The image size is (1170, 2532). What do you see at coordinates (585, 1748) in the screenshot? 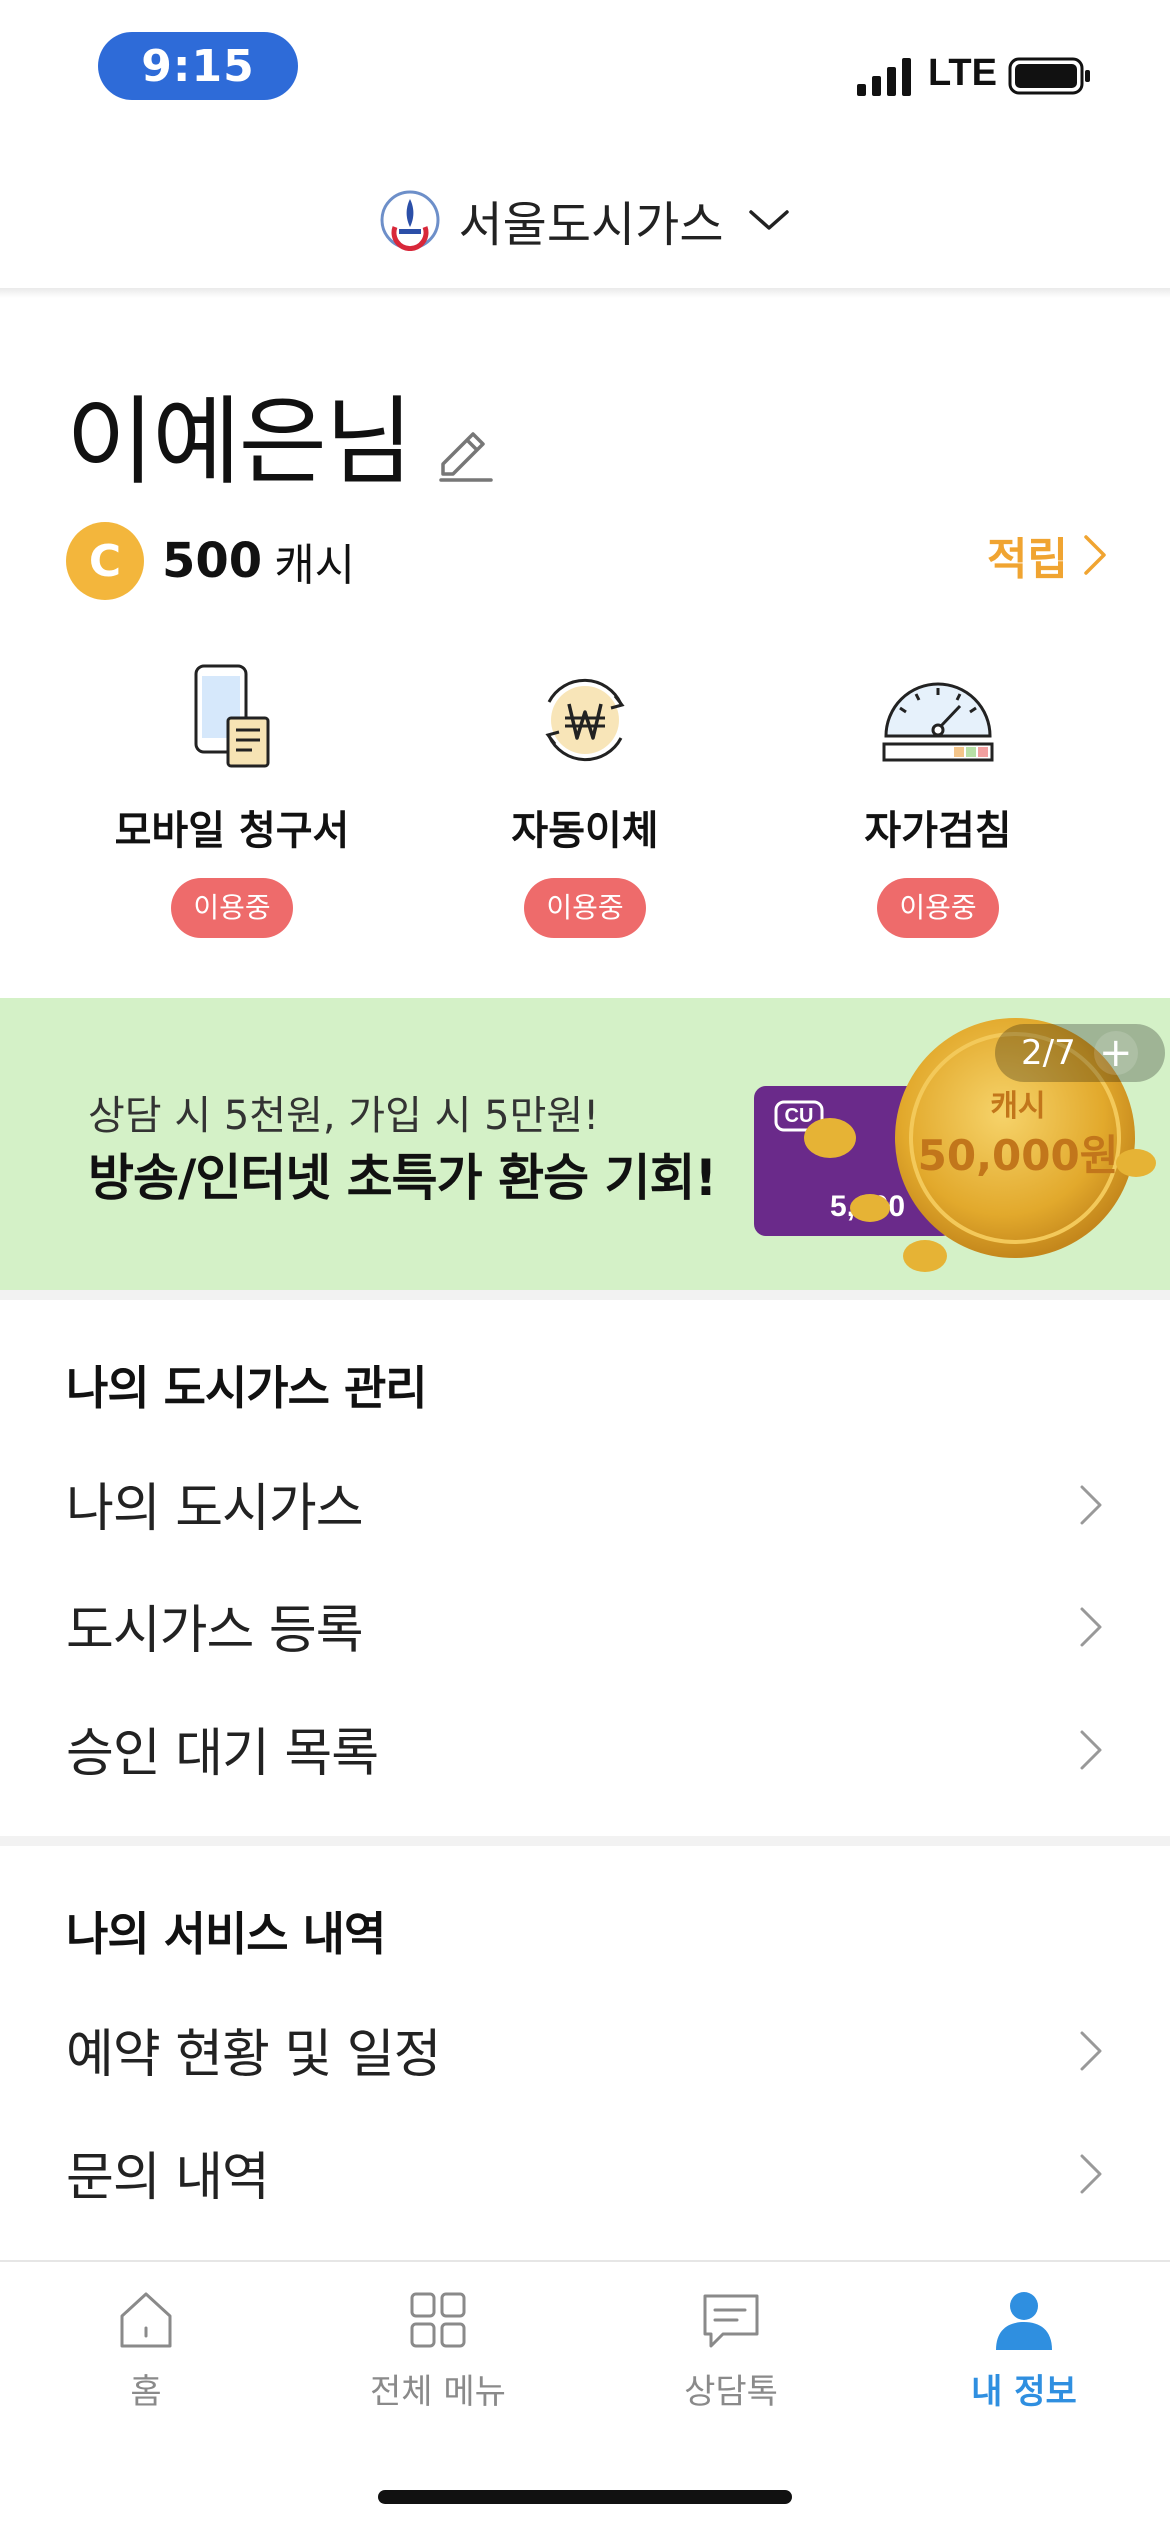
I see `menu-item-pending-approval: 승인 대기 목록` at bounding box center [585, 1748].